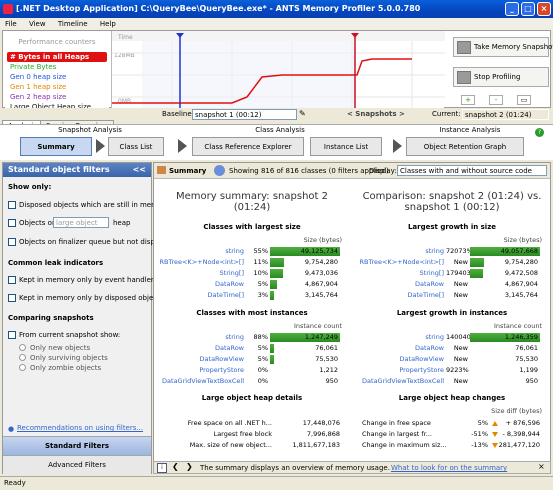  Describe the element at coordinates (539, 132) in the screenshot. I see `help-icon: ?` at that location.